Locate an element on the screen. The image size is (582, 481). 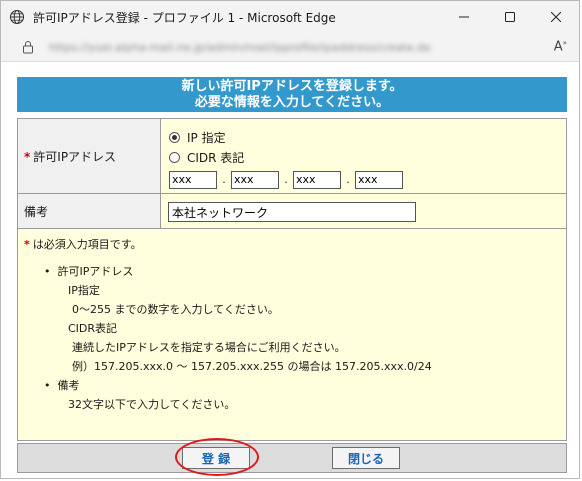
note-bullet-ip: • 許可IPアドレス is located at coordinates (89, 271).